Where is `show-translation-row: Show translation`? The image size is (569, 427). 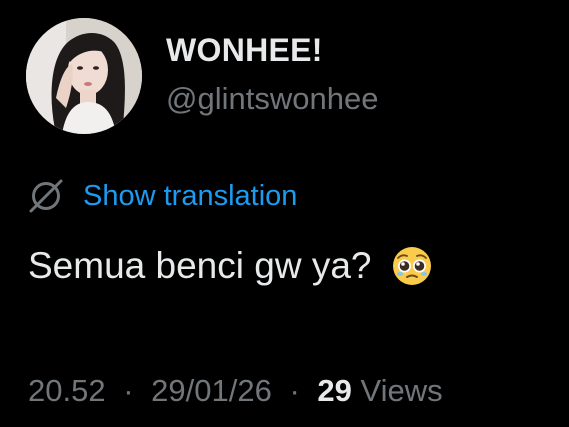 show-translation-row: Show translation is located at coordinates (162, 196).